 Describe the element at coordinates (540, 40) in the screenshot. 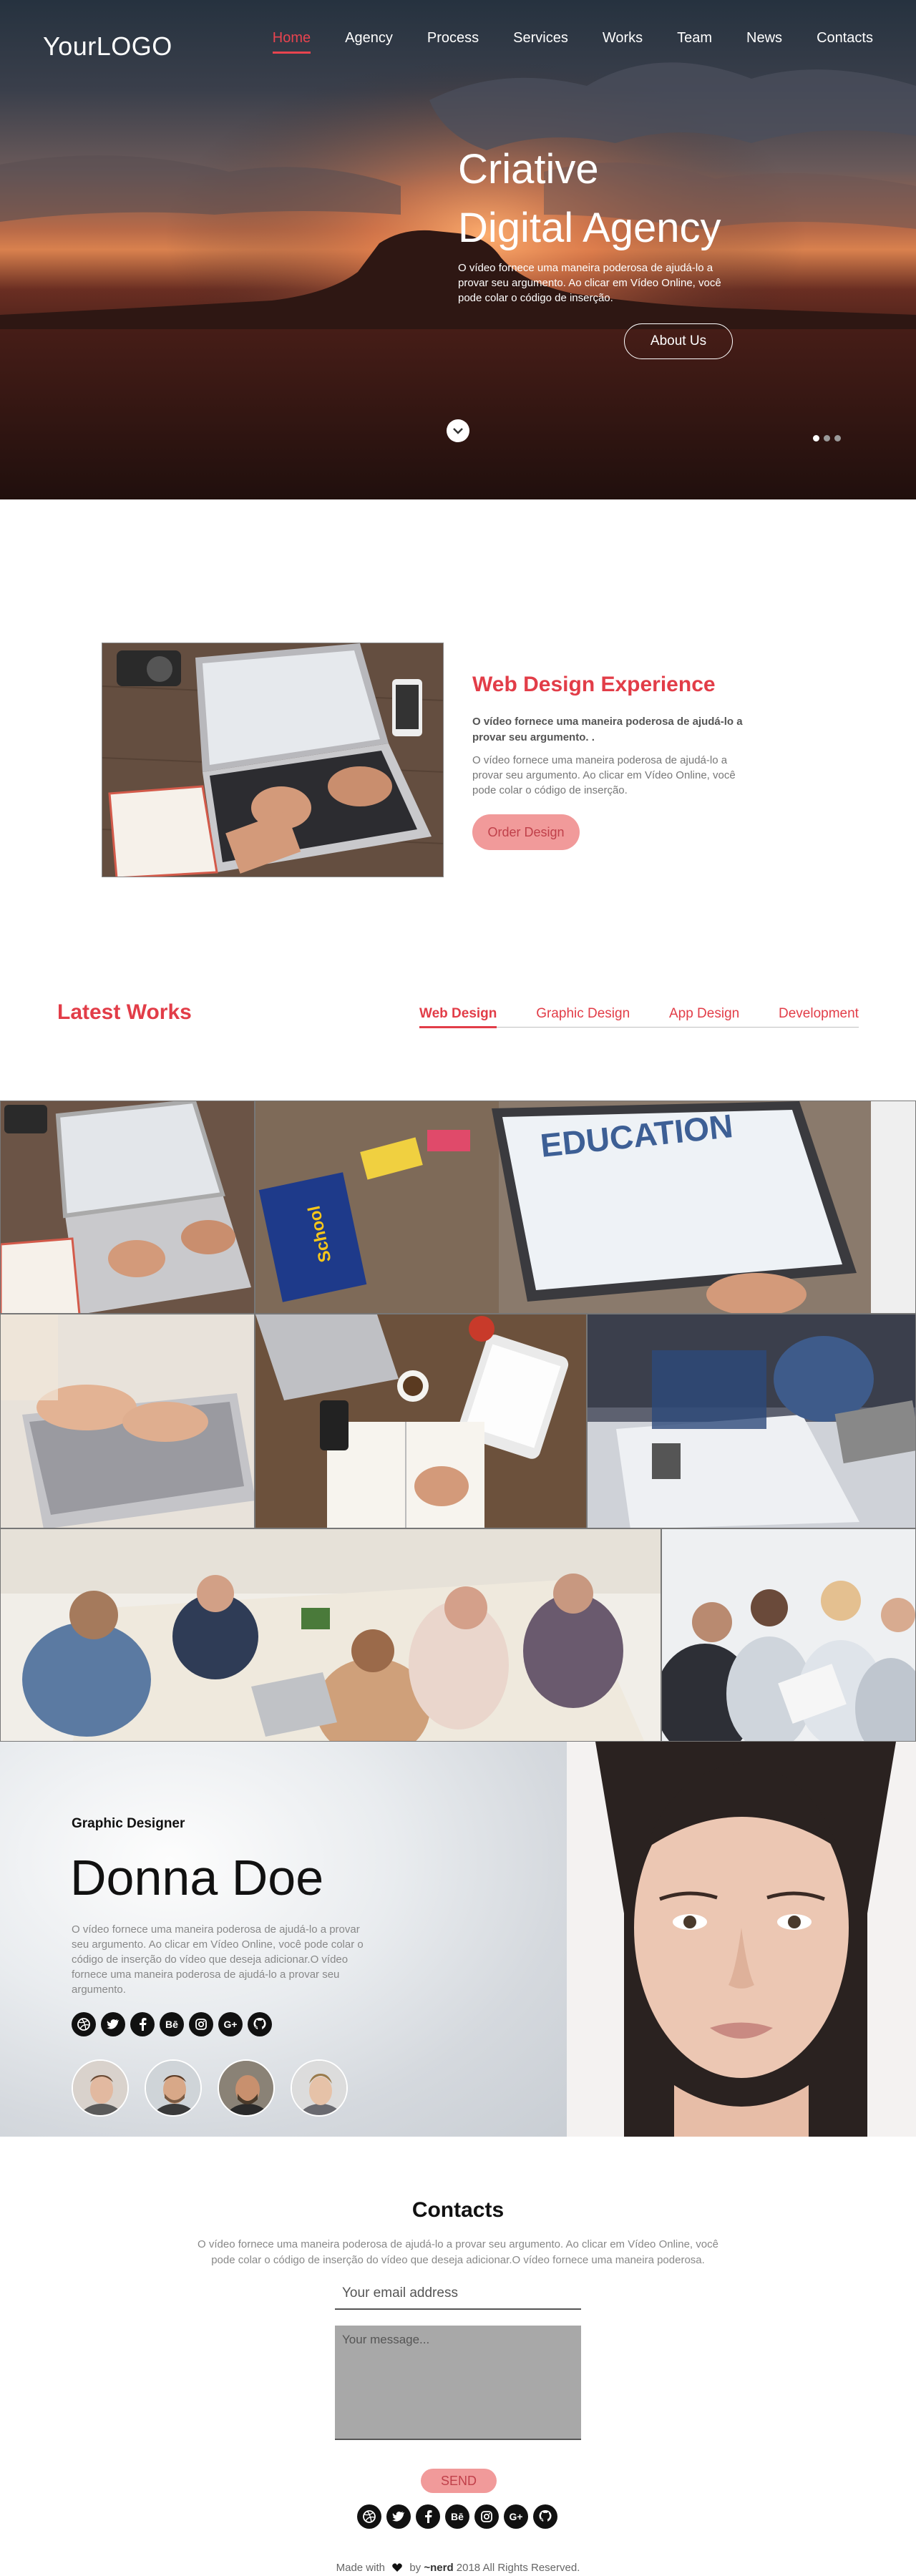

I see `nav-item-services: Services` at that location.